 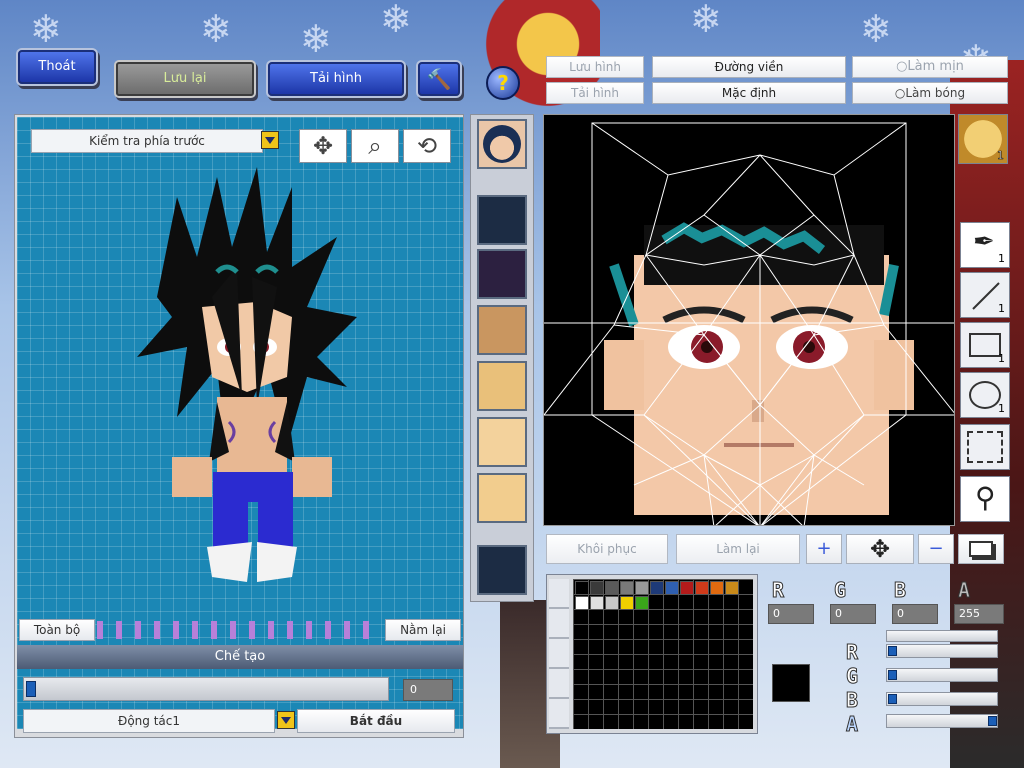 I want to click on layer-button, so click(x=981, y=549).